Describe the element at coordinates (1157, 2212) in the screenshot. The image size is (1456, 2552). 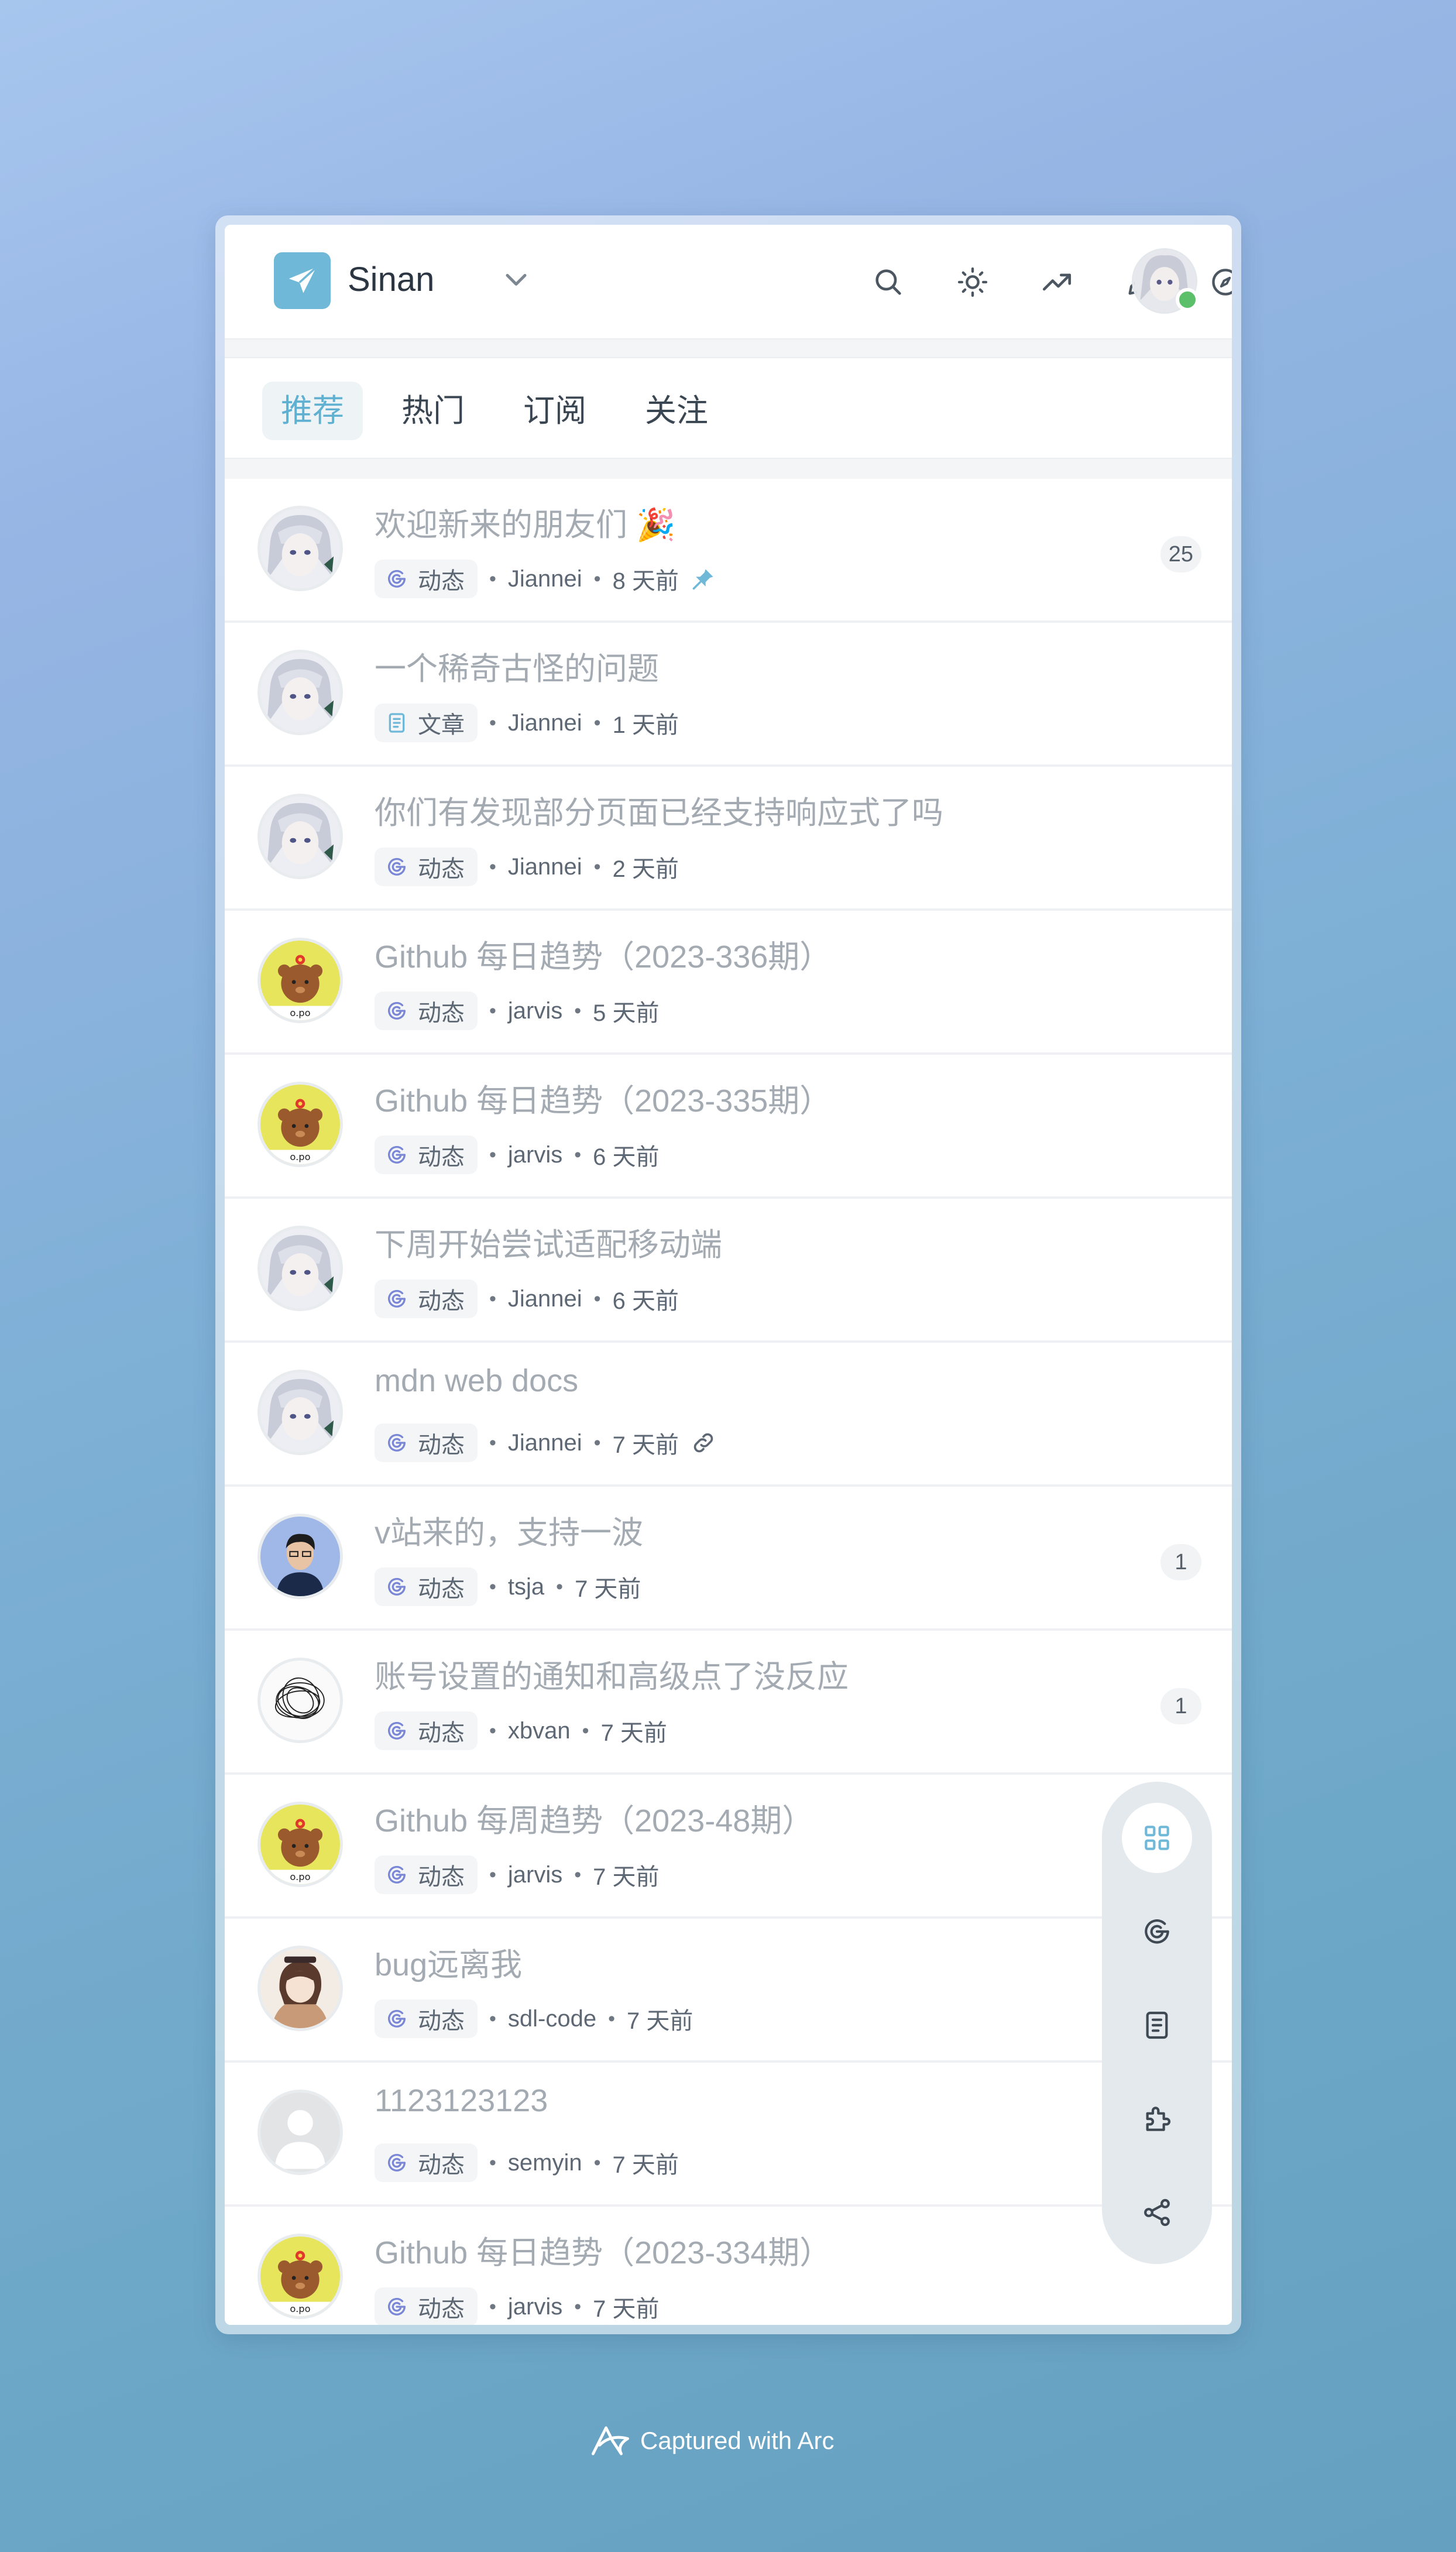
I see `share-icon` at that location.